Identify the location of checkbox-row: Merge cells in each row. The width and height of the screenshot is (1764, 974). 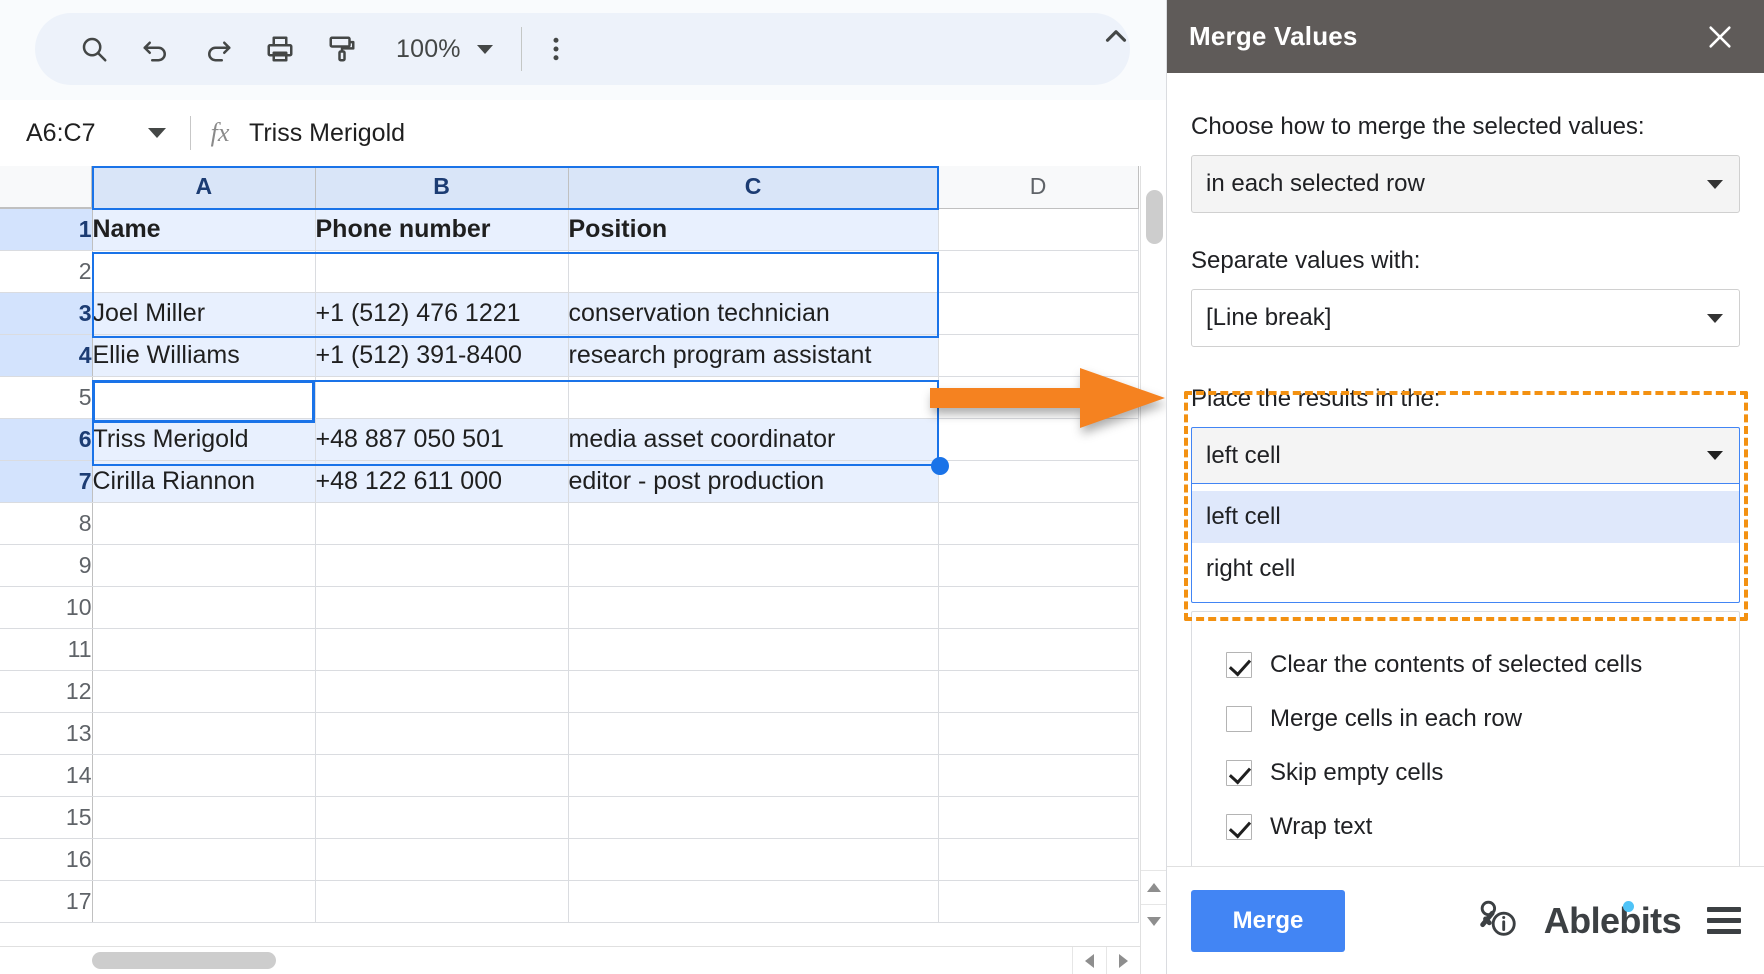
(1465, 719).